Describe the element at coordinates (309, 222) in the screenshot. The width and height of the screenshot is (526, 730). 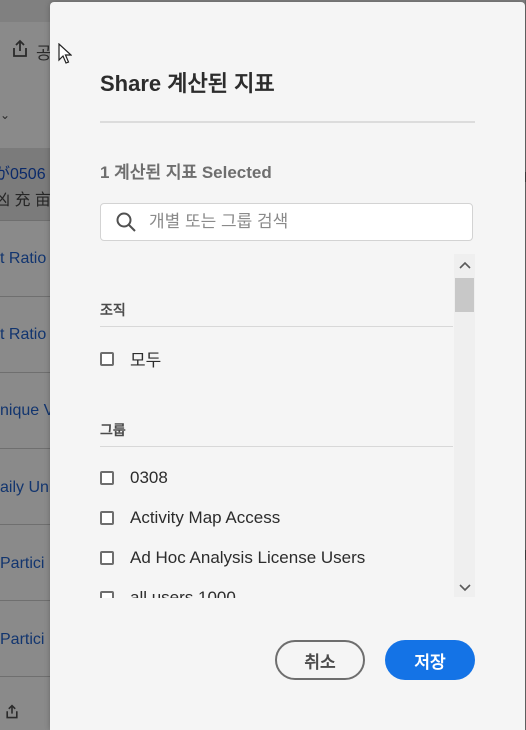
I see `search-input` at that location.